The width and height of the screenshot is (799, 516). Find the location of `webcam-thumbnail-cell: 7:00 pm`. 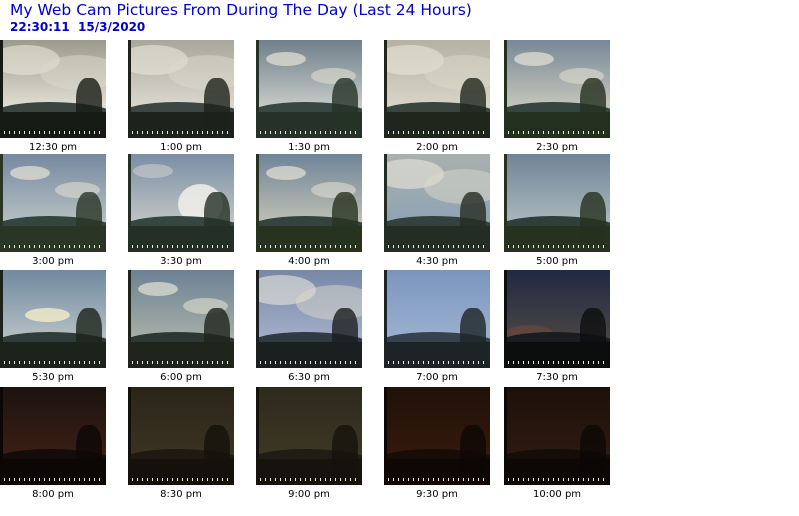

webcam-thumbnail-cell: 7:00 pm is located at coordinates (437, 327).